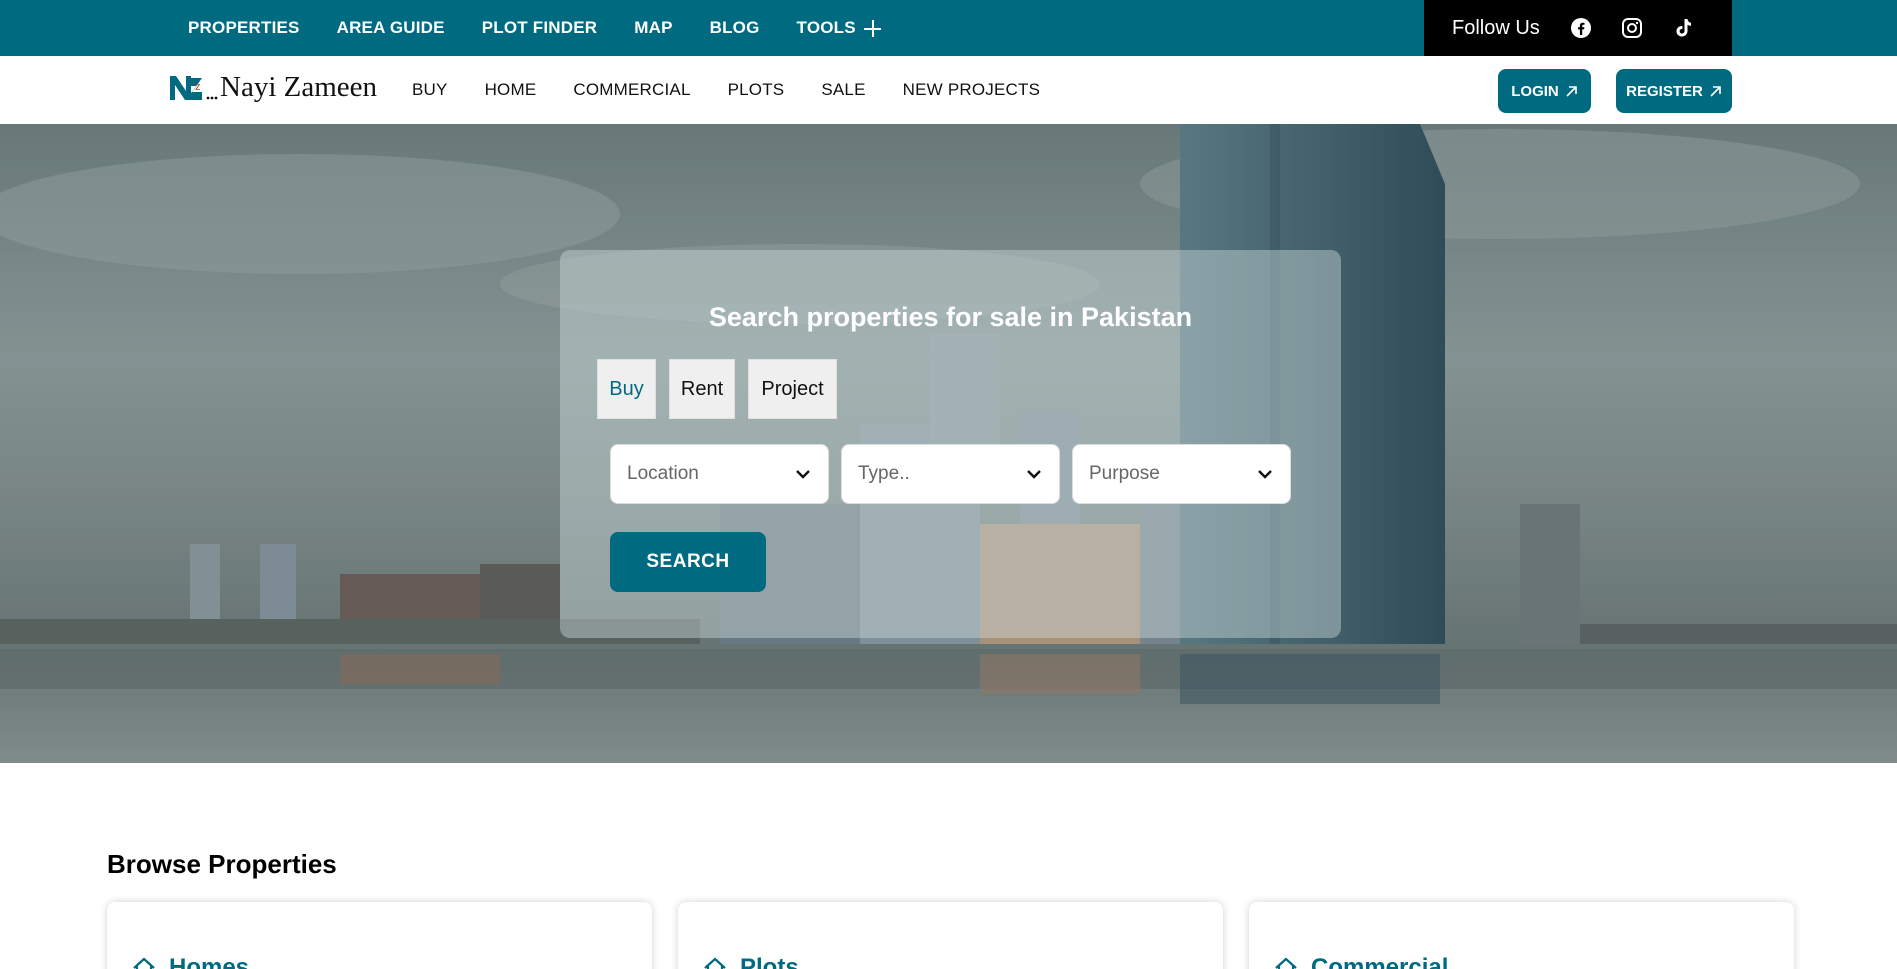 The image size is (1897, 969). Describe the element at coordinates (244, 28) in the screenshot. I see `top-nav-properties: PROPERTIES` at that location.